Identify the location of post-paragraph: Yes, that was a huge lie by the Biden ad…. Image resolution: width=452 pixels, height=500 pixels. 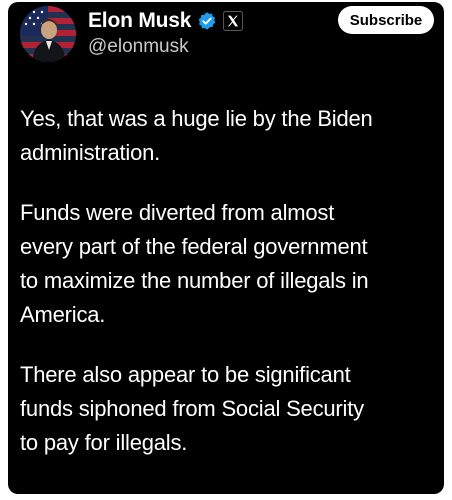
(196, 135).